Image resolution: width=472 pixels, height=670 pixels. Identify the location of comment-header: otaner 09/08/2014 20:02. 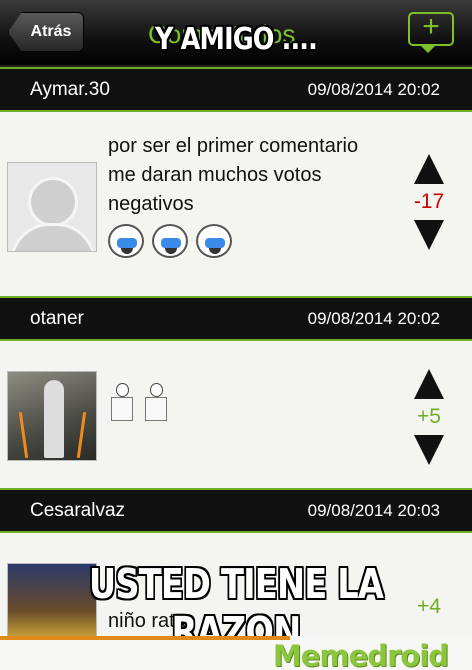
(236, 318).